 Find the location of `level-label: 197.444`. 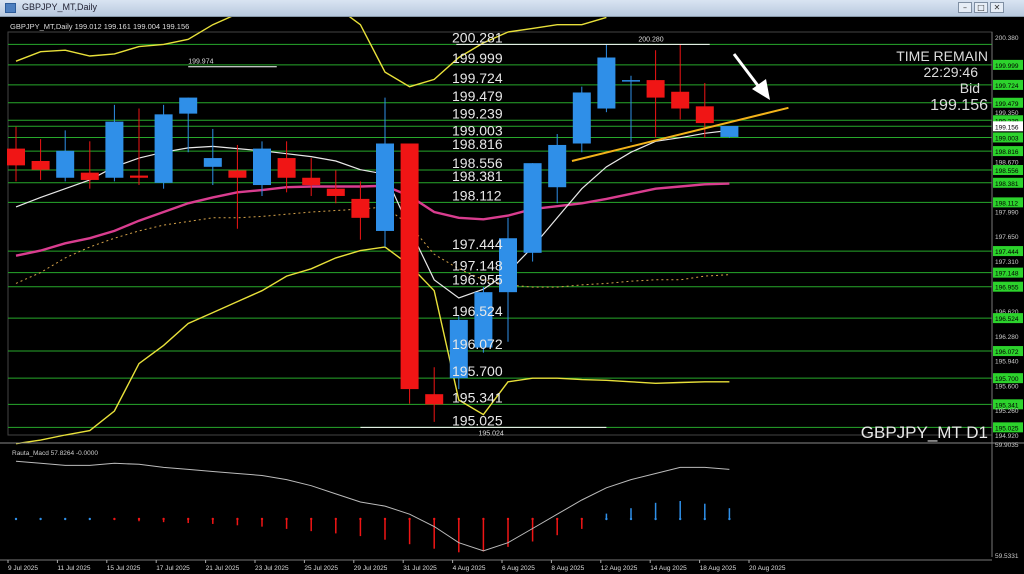

level-label: 197.444 is located at coordinates (477, 244).